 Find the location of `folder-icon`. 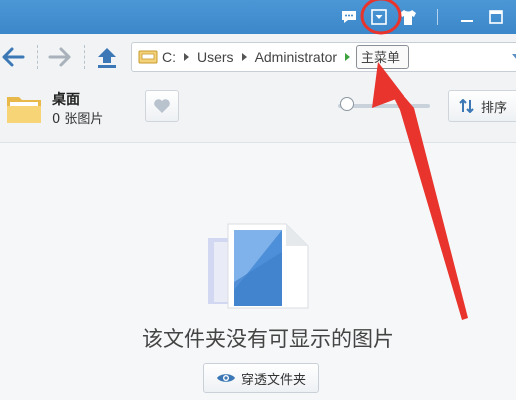

folder-icon is located at coordinates (24, 110).